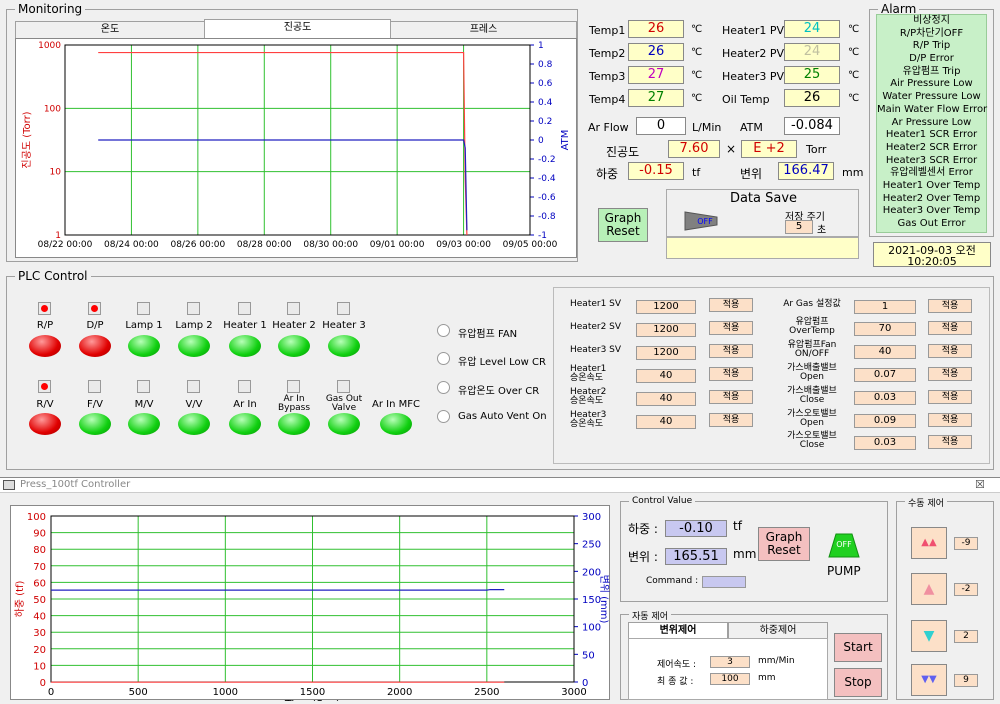 This screenshot has width=1000, height=704. What do you see at coordinates (858, 647) in the screenshot?
I see `start-button: Start` at bounding box center [858, 647].